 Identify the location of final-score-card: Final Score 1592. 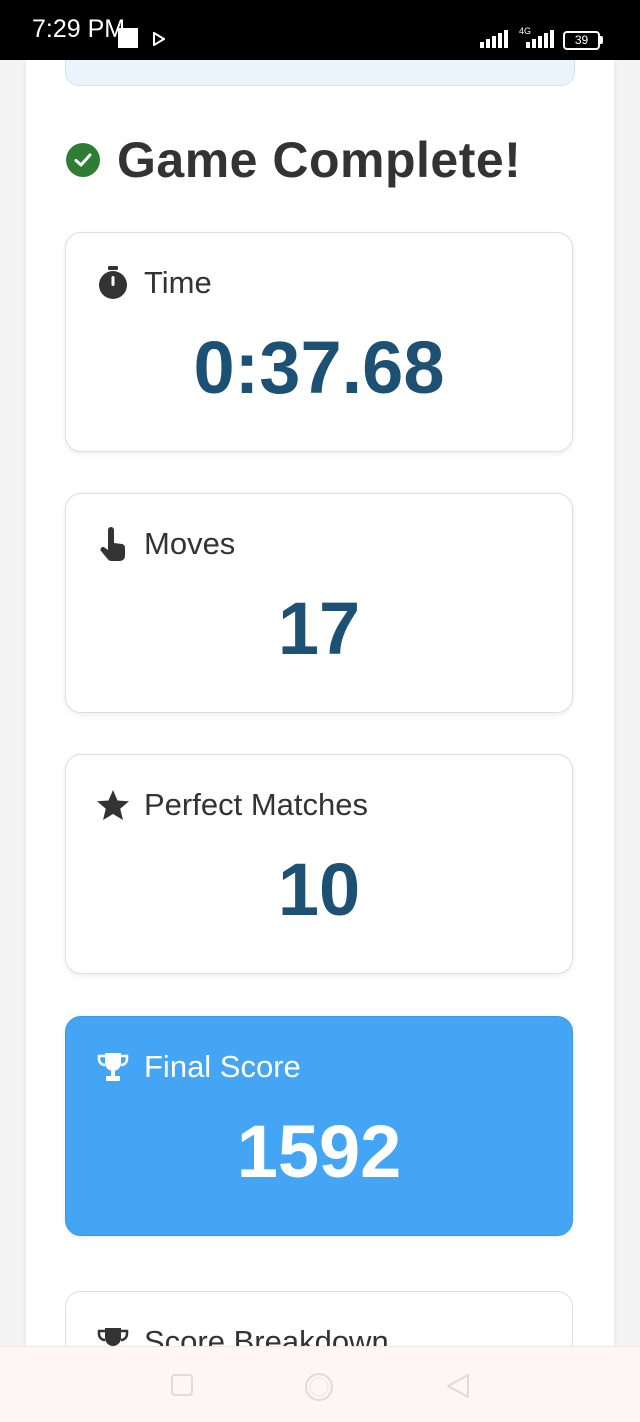
(319, 1126).